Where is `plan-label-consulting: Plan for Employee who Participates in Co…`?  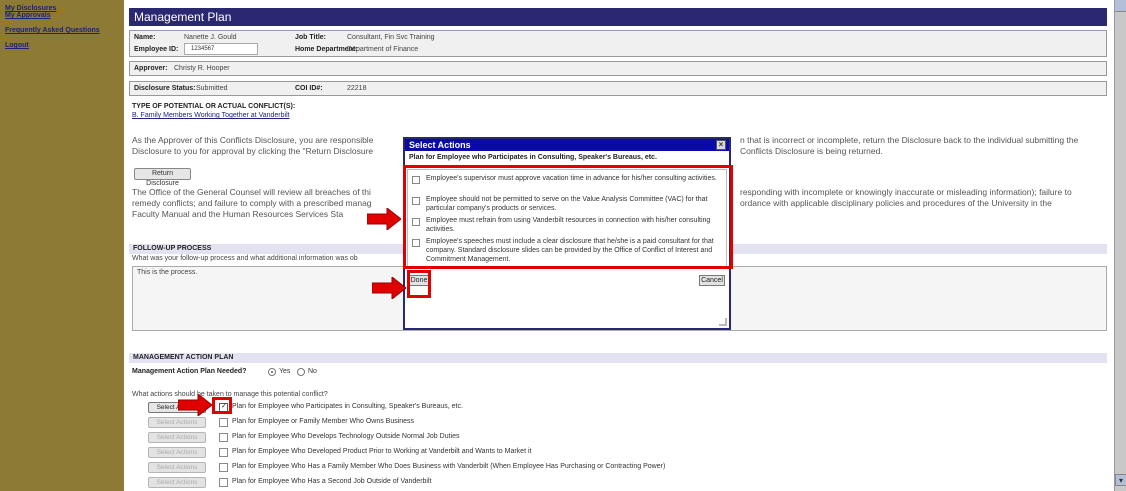 plan-label-consulting: Plan for Employee who Participates in Co… is located at coordinates (347, 406).